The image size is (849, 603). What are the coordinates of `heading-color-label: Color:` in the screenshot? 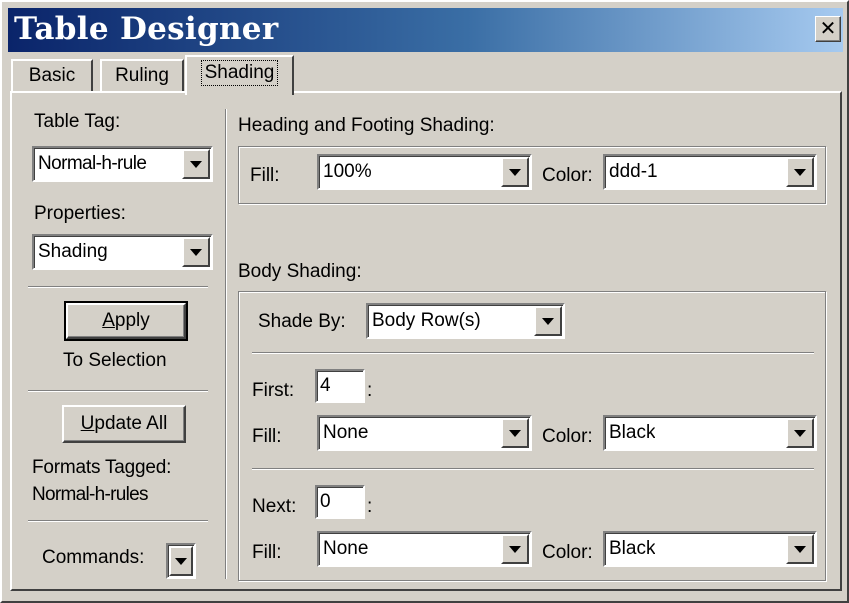 It's located at (567, 175).